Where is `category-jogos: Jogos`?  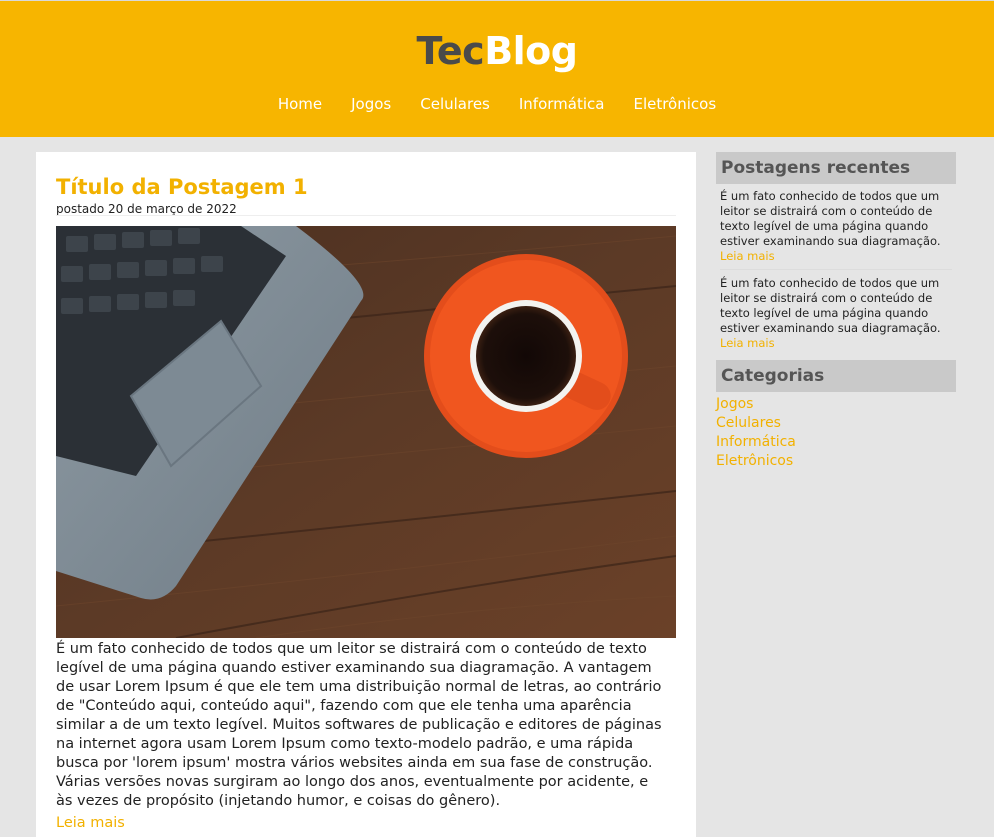 category-jogos: Jogos is located at coordinates (836, 404).